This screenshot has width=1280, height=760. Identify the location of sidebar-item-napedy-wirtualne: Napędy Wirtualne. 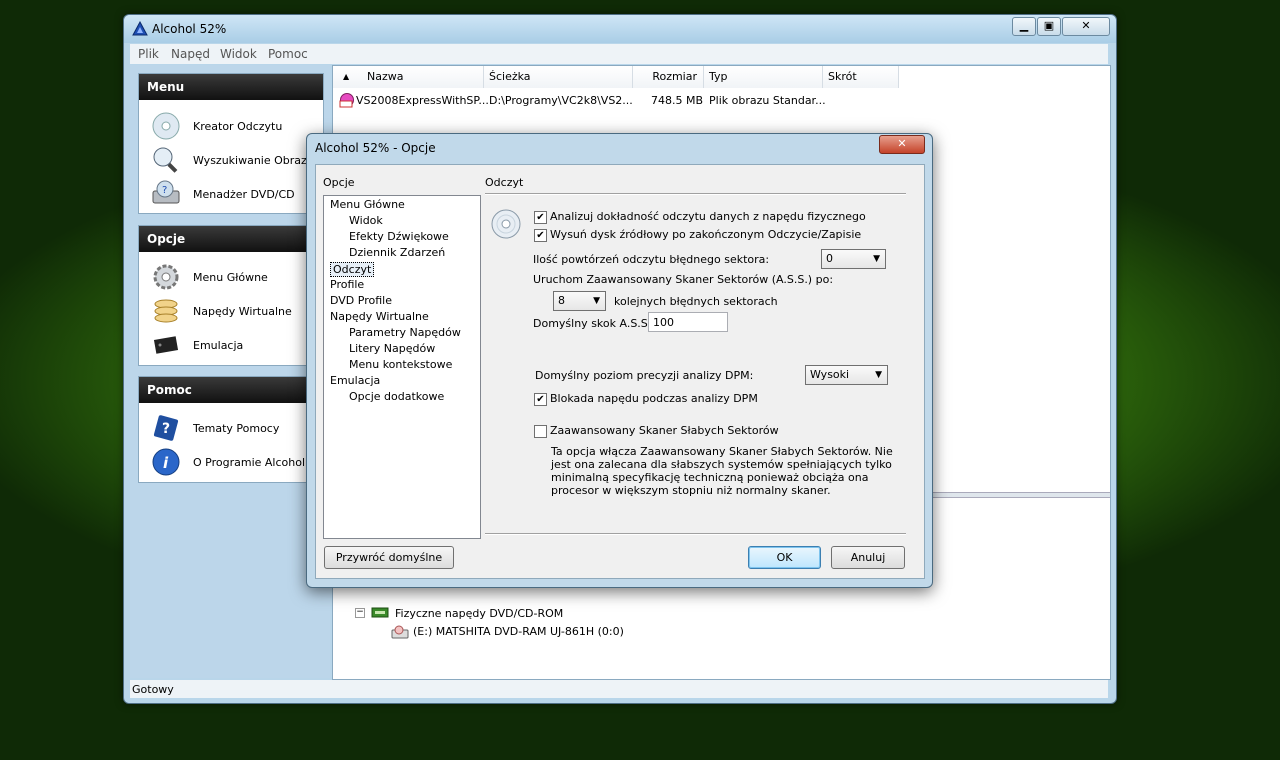
(236, 311).